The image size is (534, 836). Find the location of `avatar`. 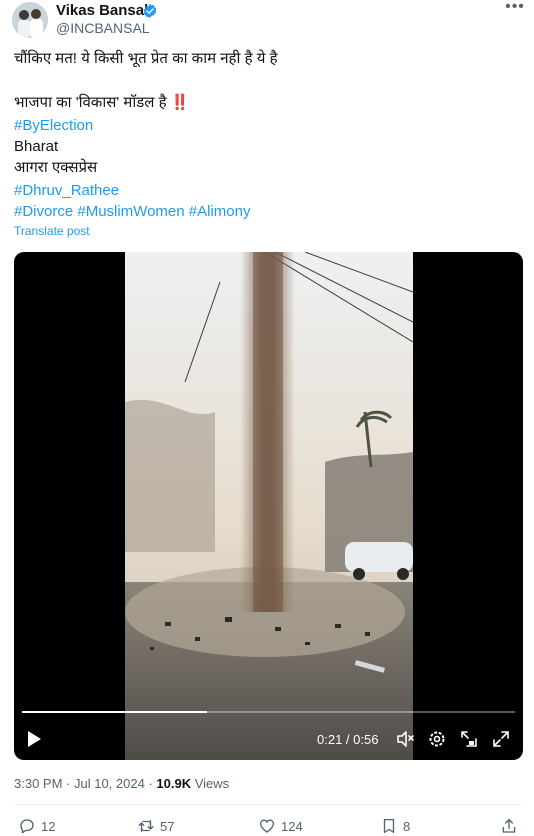

avatar is located at coordinates (30, 20).